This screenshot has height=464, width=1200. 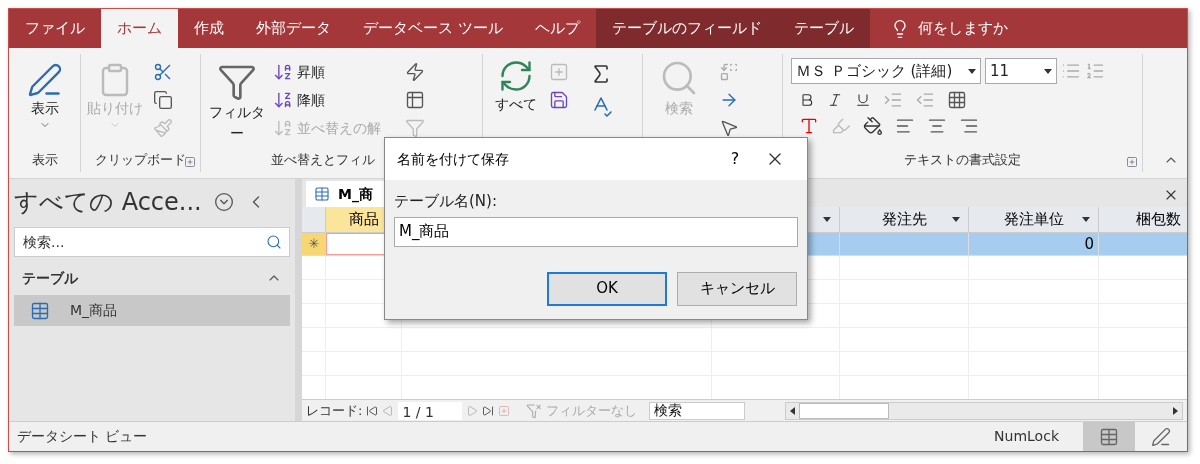 I want to click on group-label: 並べ替えとフィル, so click(x=323, y=160).